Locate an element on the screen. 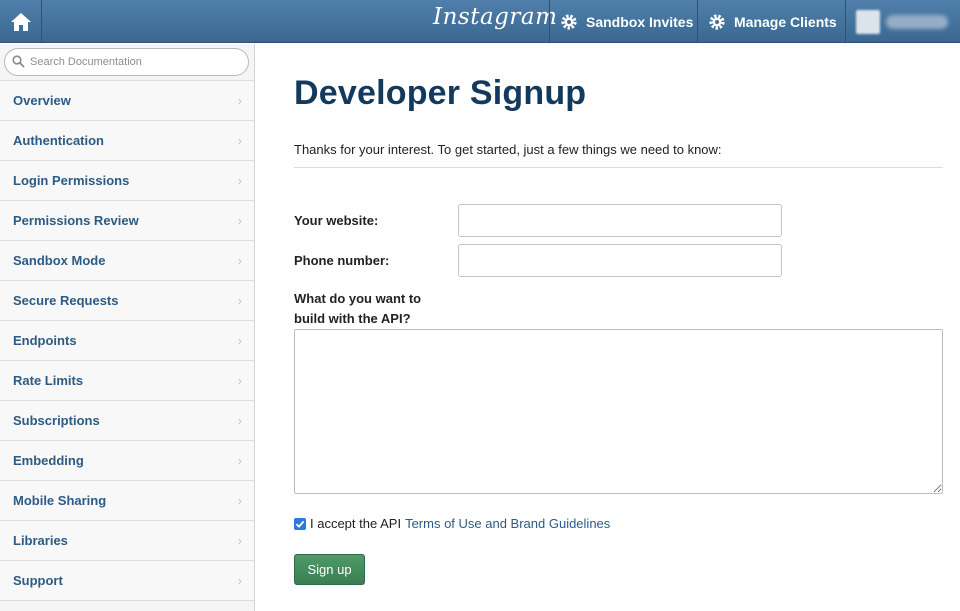 This screenshot has height=611, width=960. sidebar-item-mobile-sharing: Mobile Sharing › is located at coordinates (127, 501).